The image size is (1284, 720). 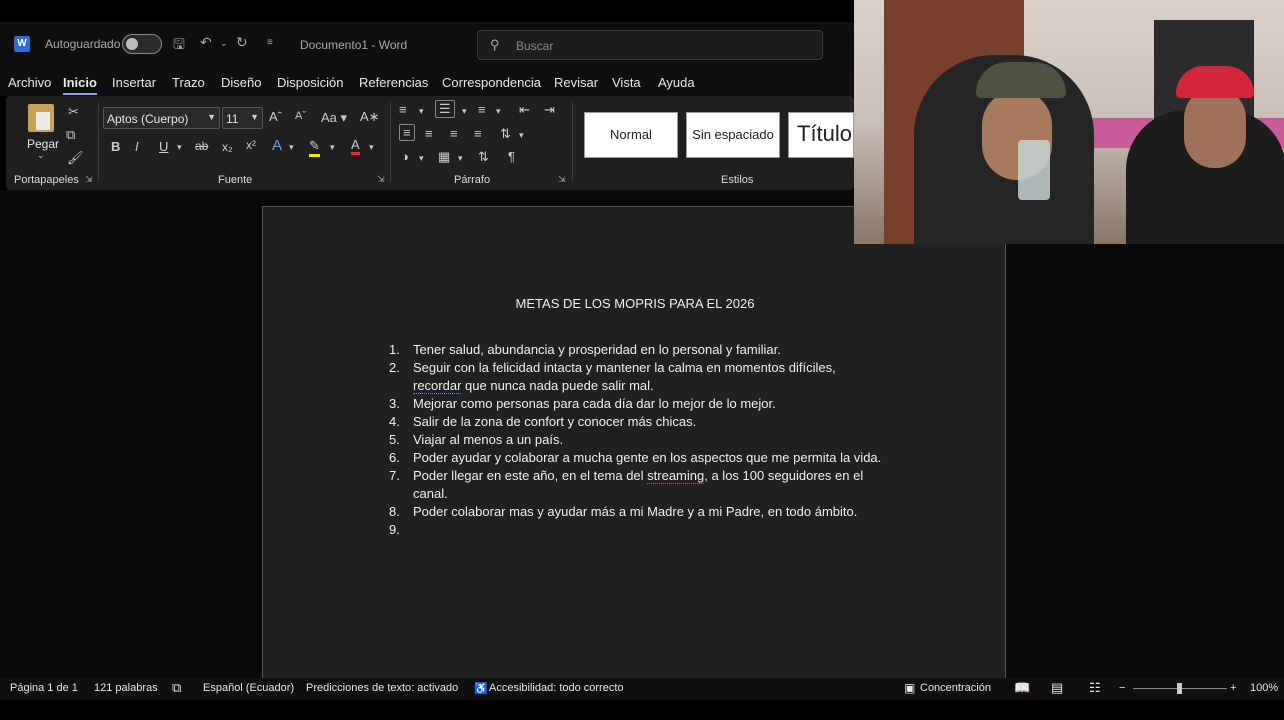 What do you see at coordinates (179, 46) in the screenshot?
I see `save-icon: 🖫` at bounding box center [179, 46].